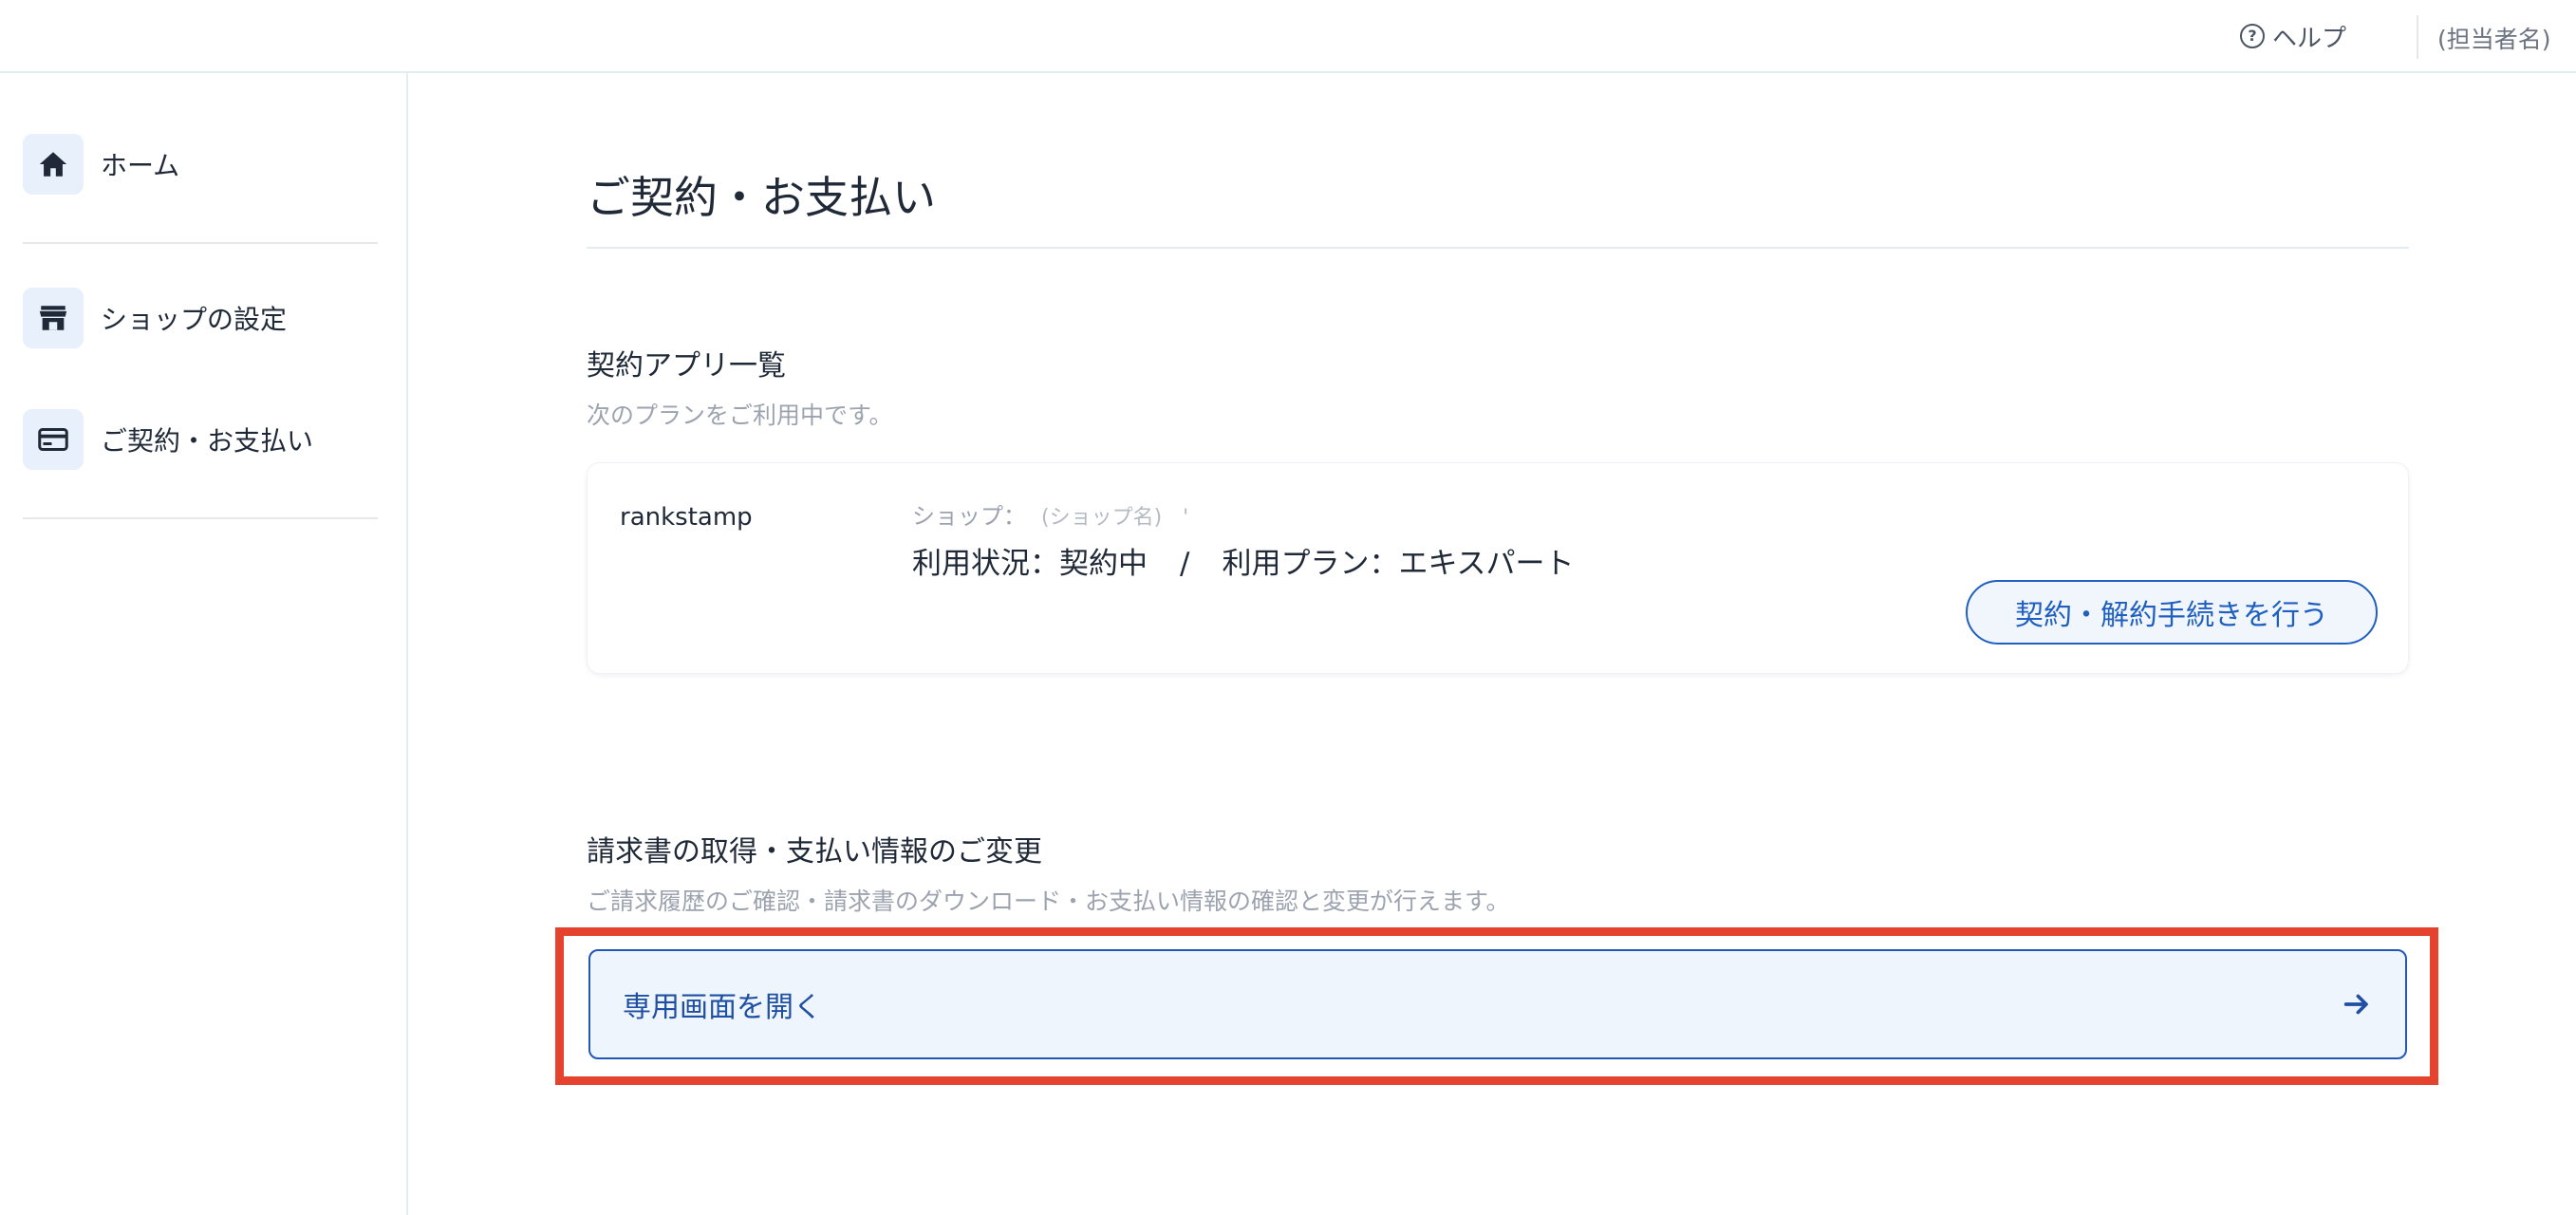 The width and height of the screenshot is (2576, 1215). Describe the element at coordinates (53, 318) in the screenshot. I see `store-icon` at that location.